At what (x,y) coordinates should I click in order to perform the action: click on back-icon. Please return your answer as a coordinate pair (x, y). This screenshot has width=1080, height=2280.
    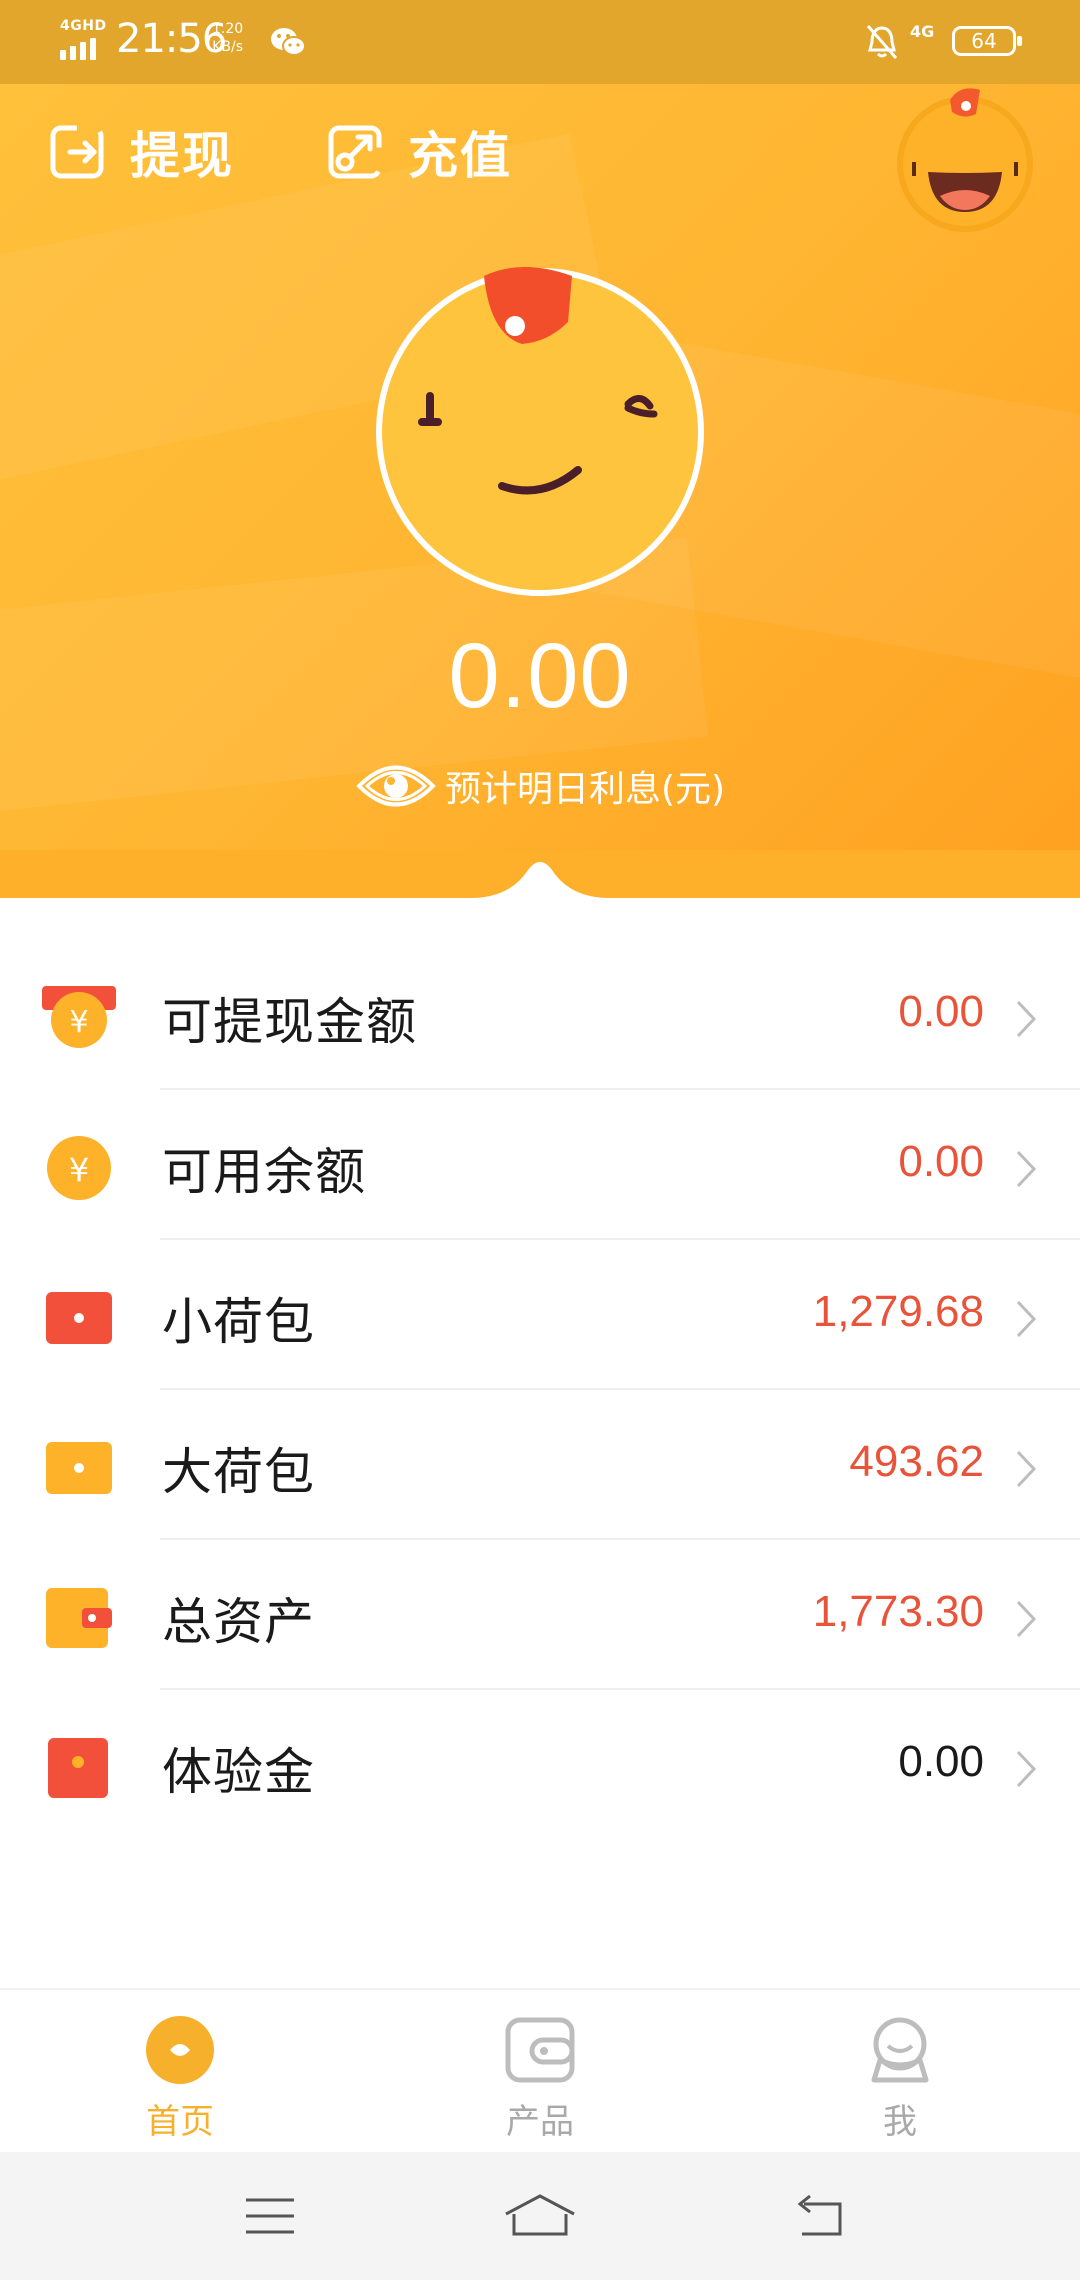
    Looking at the image, I should click on (822, 2216).